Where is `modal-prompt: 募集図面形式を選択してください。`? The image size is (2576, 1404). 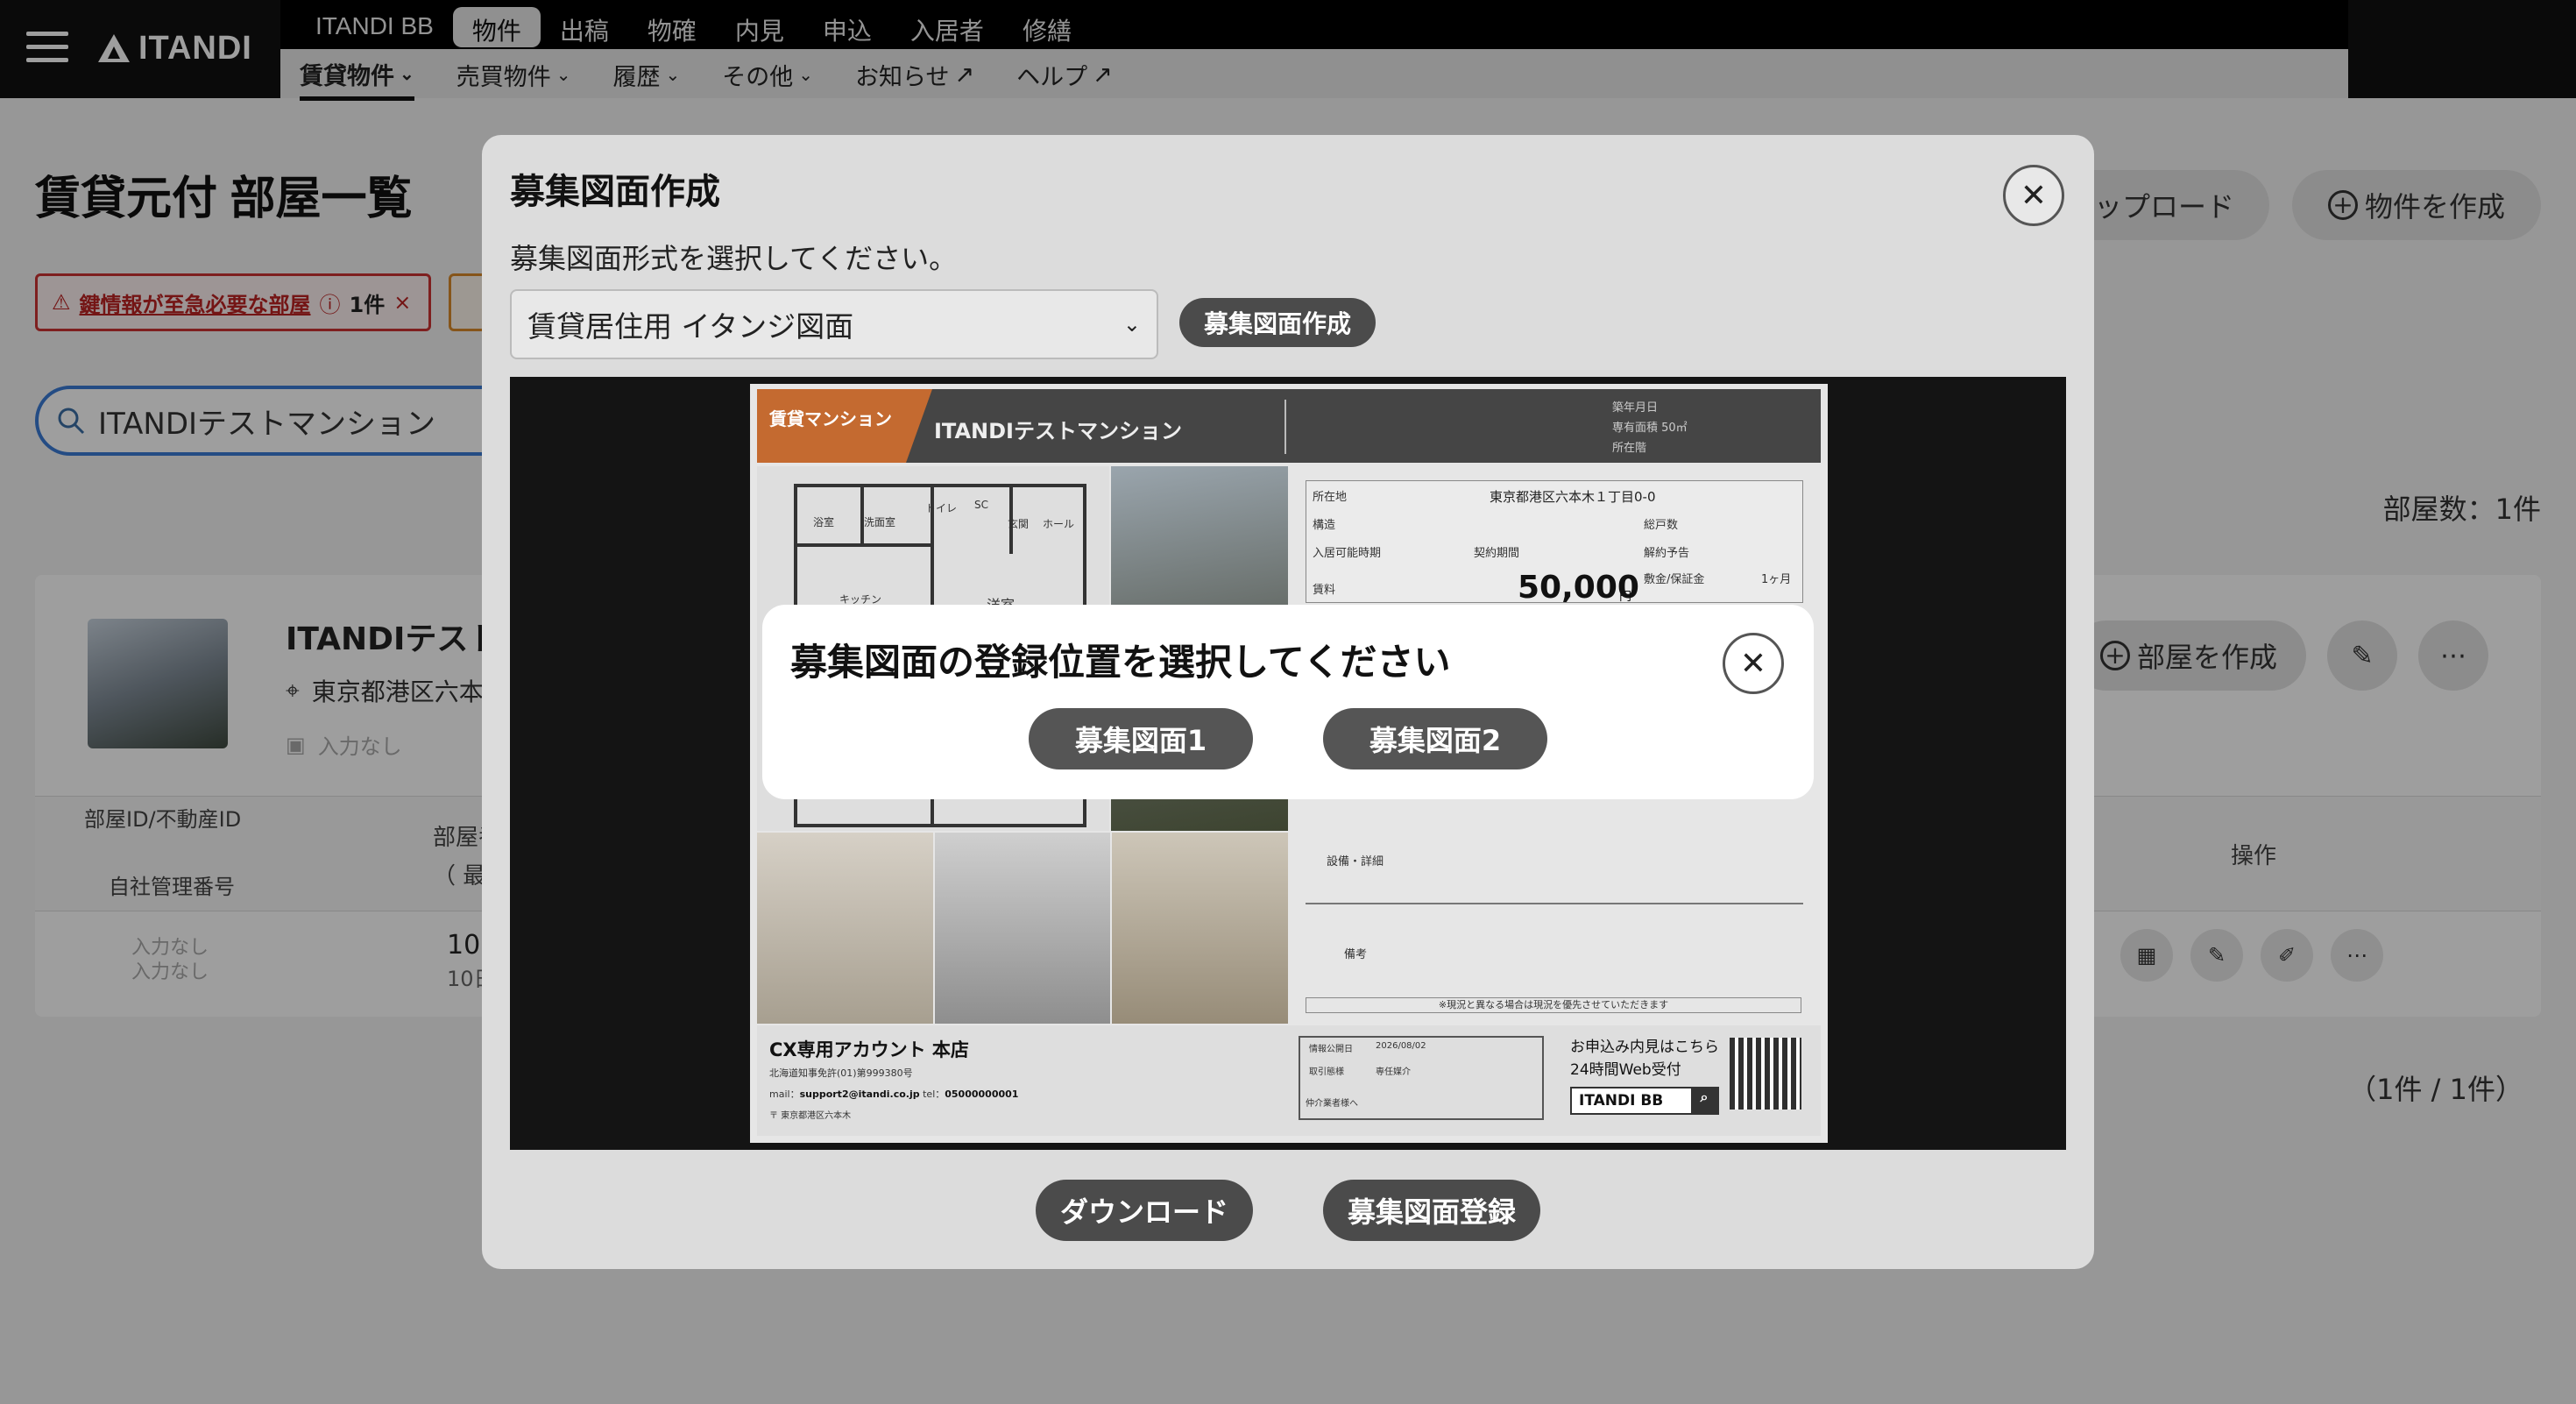 modal-prompt: 募集図面形式を選択してください。 is located at coordinates (734, 258).